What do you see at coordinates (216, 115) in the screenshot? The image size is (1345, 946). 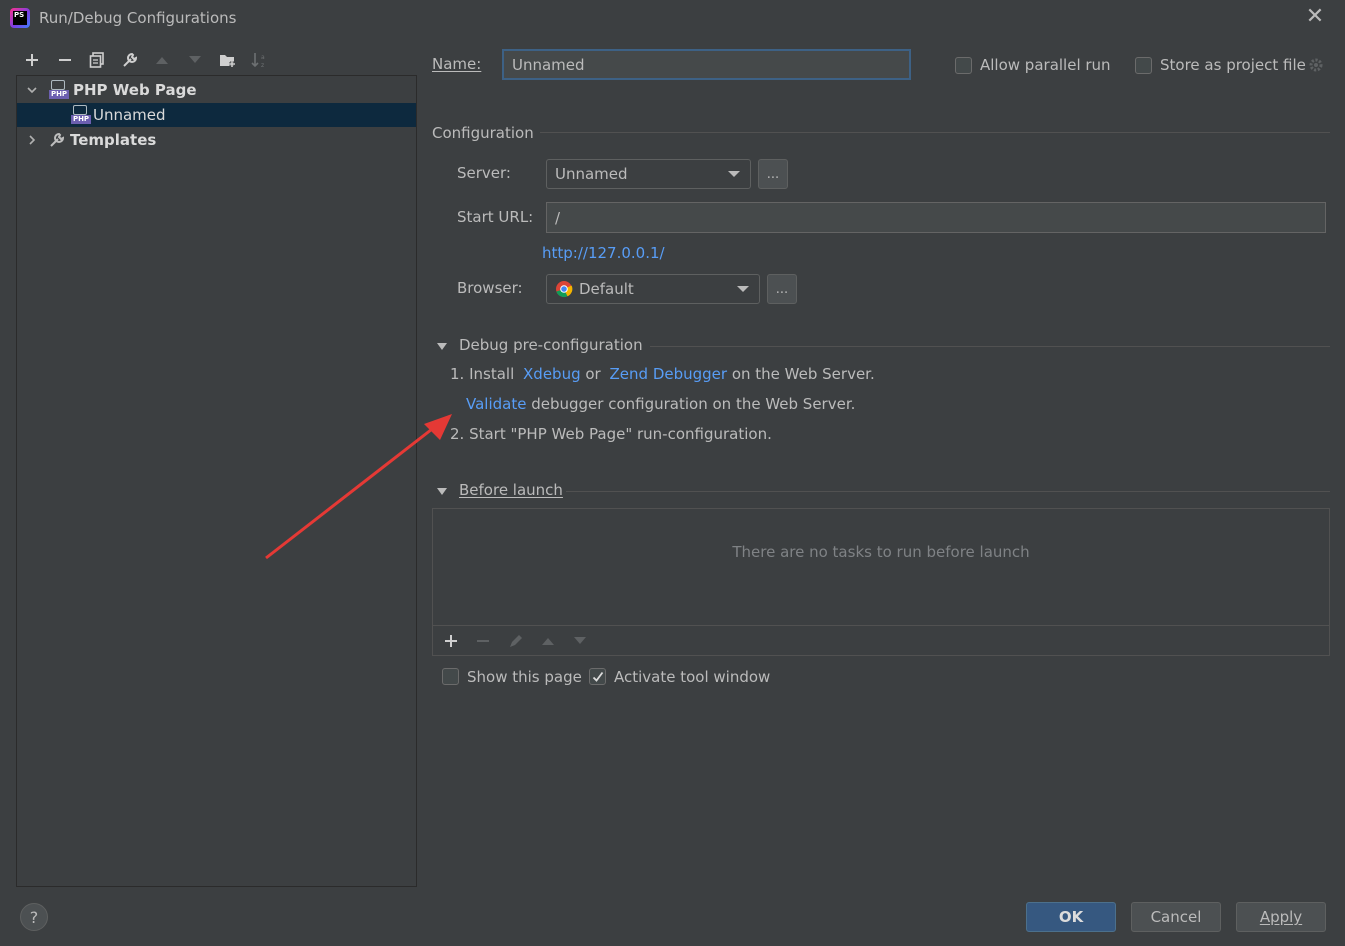 I see `tree-item-unnamed: PHP Unnamed` at bounding box center [216, 115].